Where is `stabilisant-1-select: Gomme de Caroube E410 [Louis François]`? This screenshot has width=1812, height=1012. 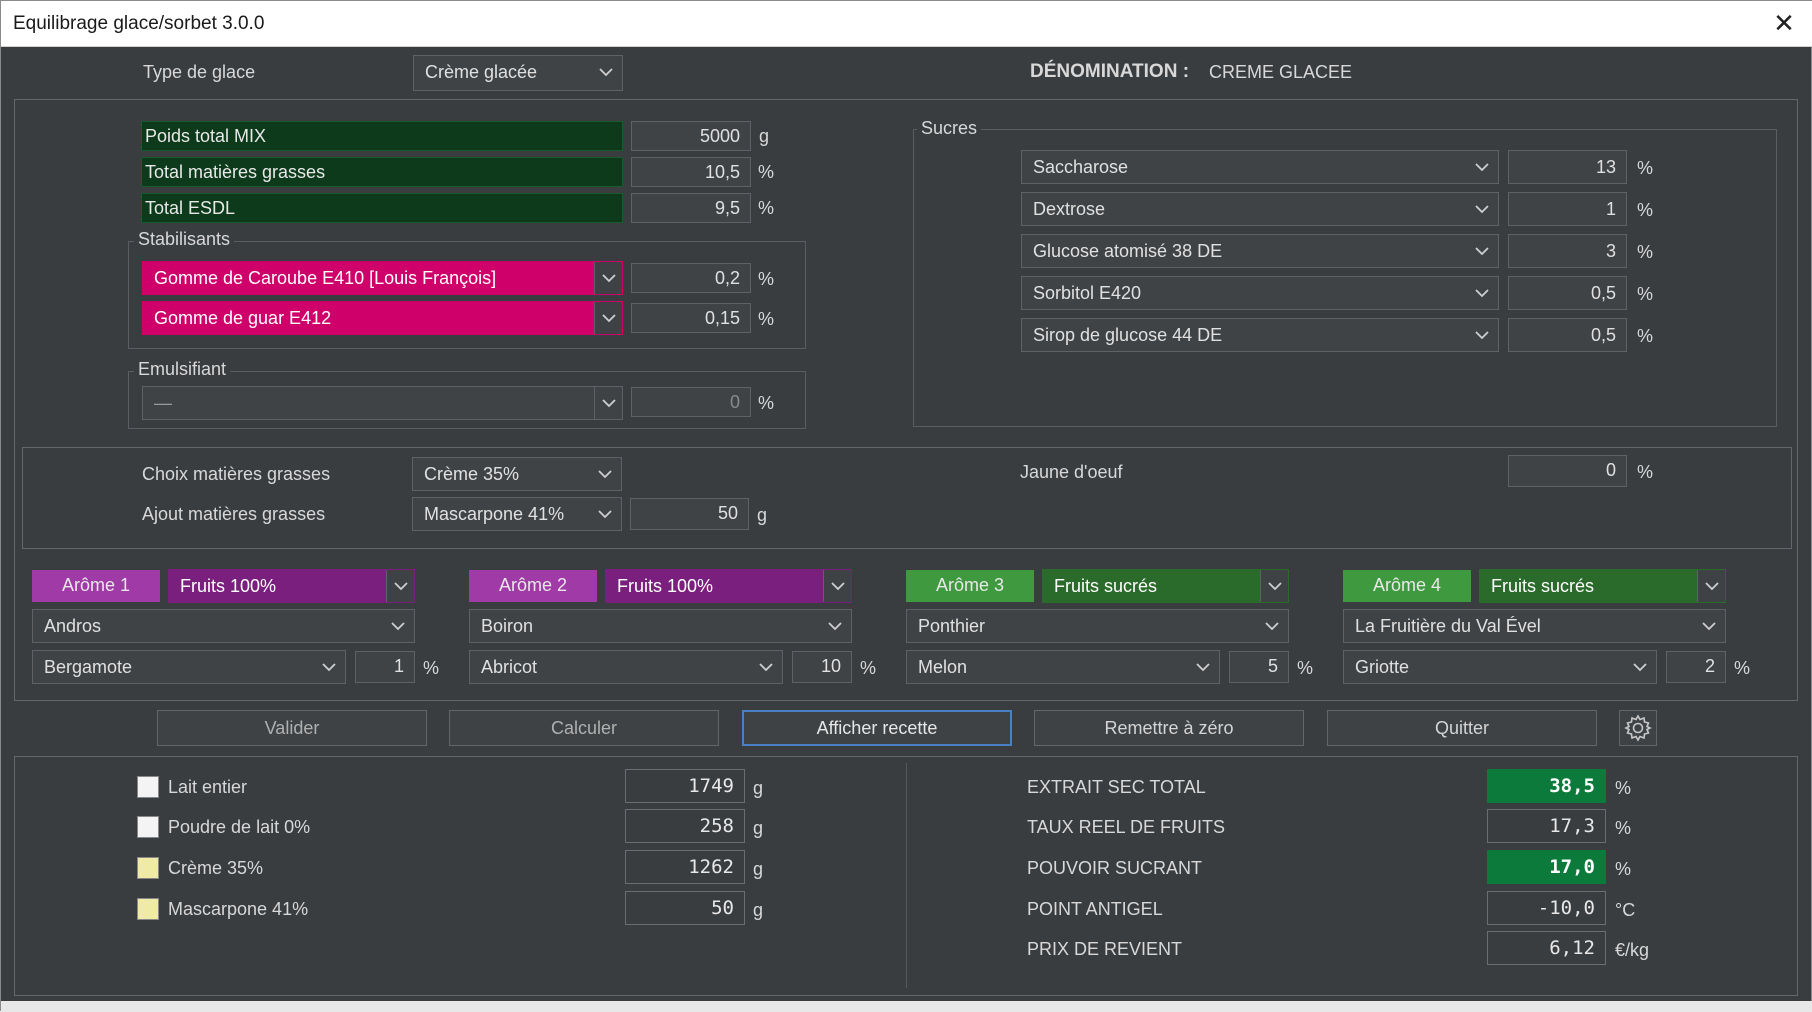
stabilisant-1-select: Gomme de Caroube E410 [Louis François] is located at coordinates (382, 278).